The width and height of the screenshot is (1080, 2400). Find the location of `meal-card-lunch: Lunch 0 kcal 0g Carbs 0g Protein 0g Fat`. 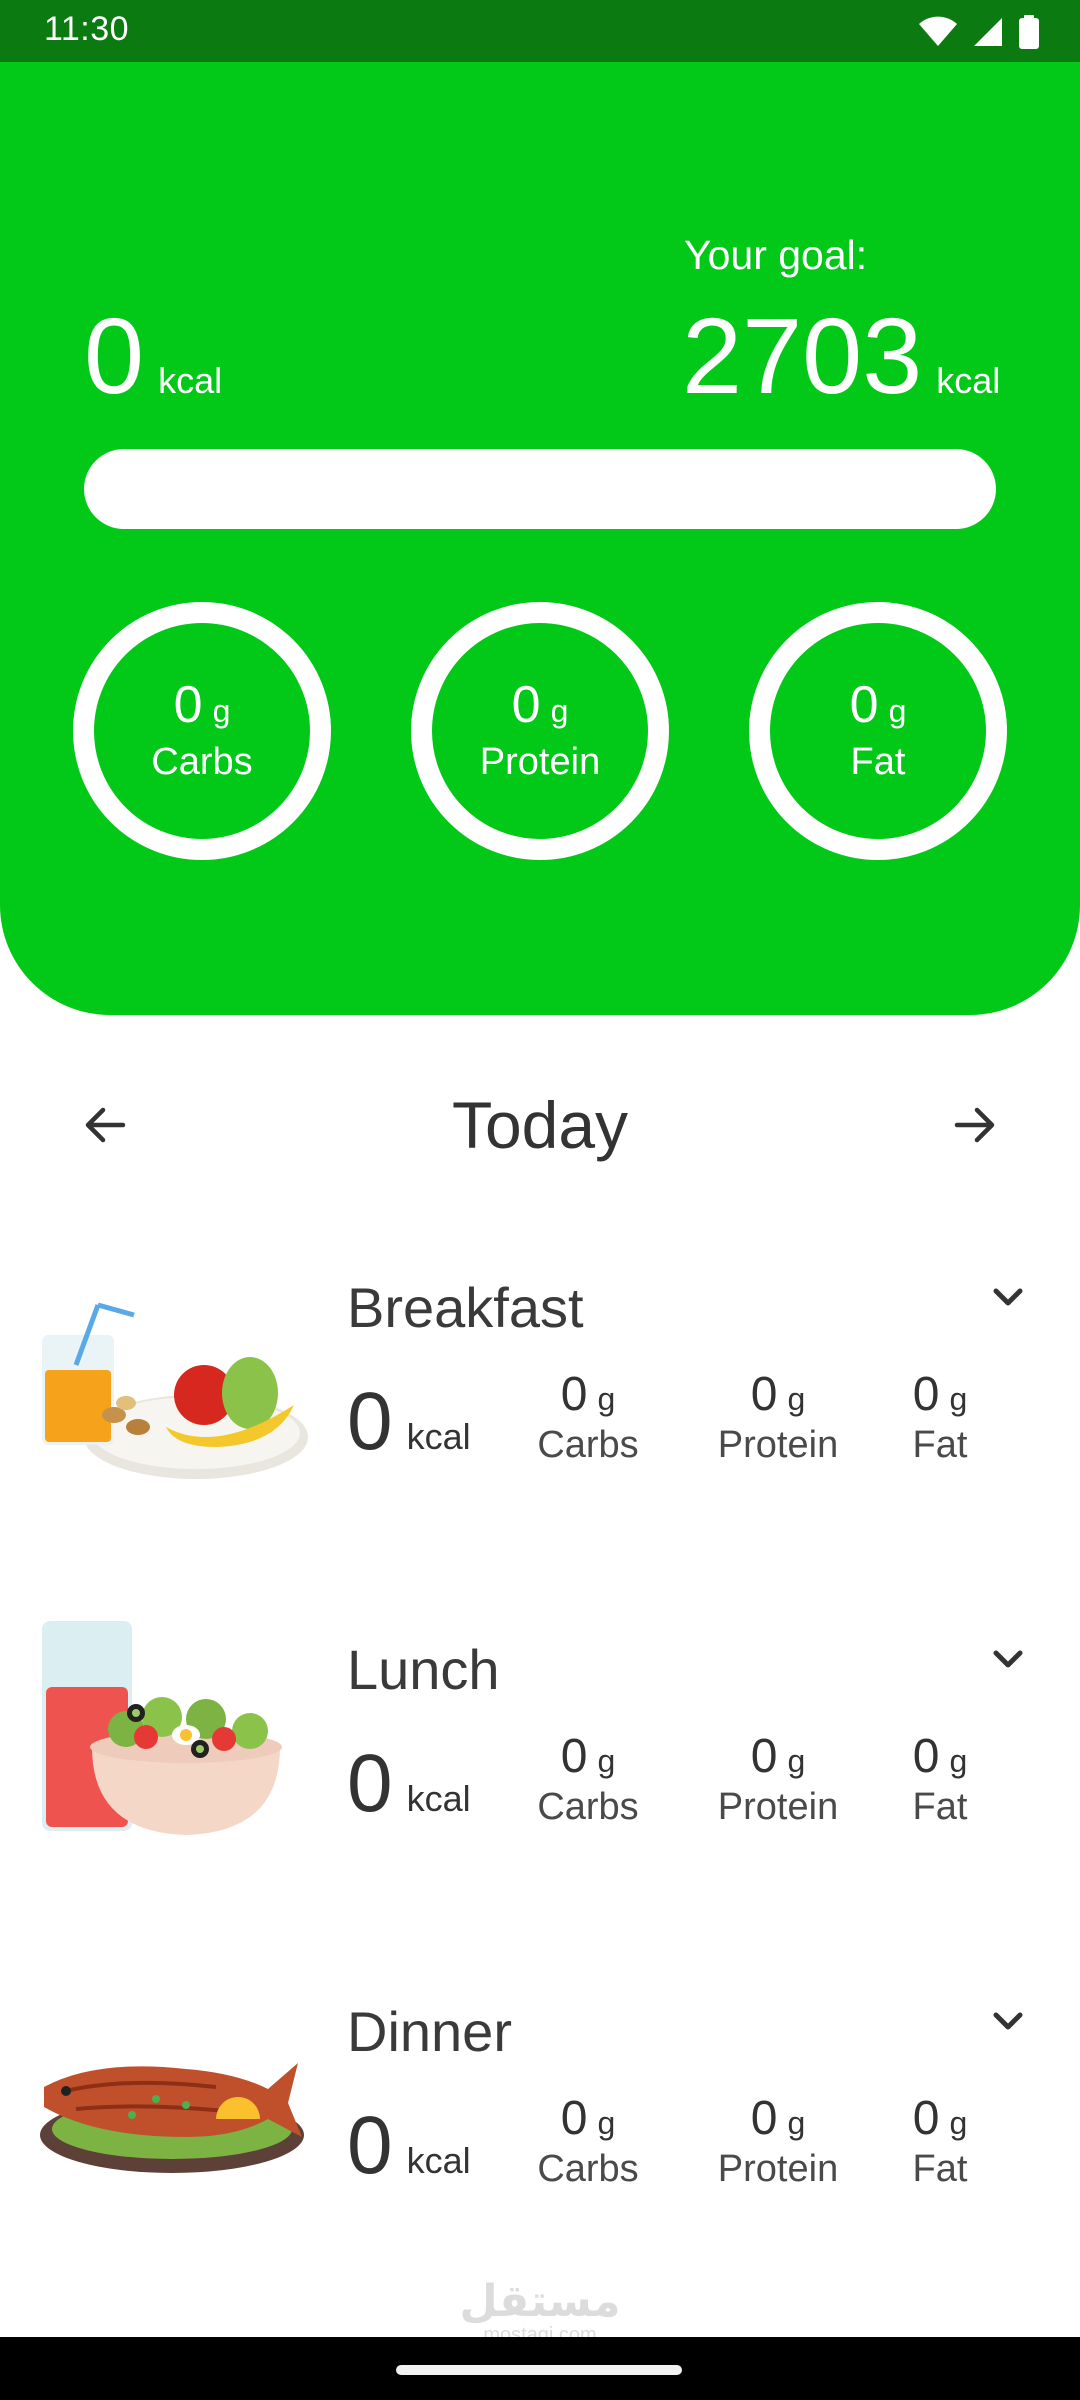

meal-card-lunch: Lunch 0 kcal 0g Carbs 0g Protein 0g Fat is located at coordinates (540, 1762).